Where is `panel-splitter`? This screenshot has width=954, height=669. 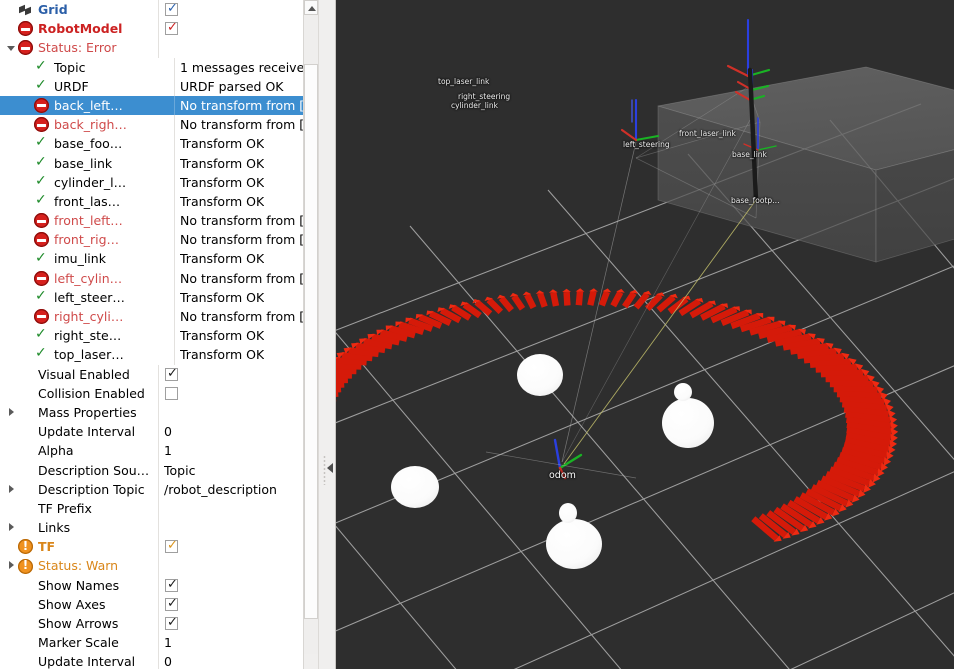 panel-splitter is located at coordinates (327, 334).